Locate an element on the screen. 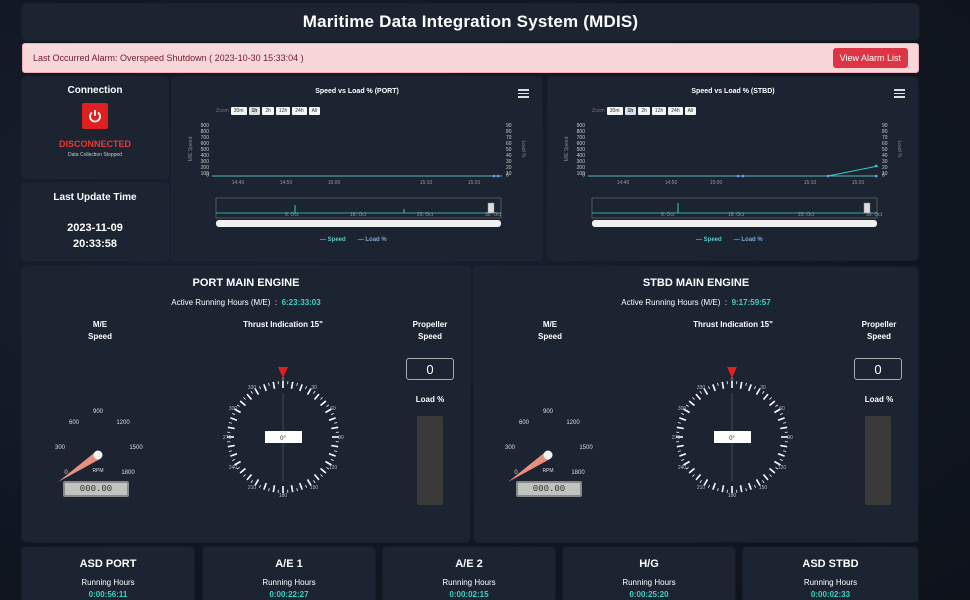 Image resolution: width=970 pixels, height=600 pixels. view-alarm-list-button: View Alarm List is located at coordinates (870, 58).